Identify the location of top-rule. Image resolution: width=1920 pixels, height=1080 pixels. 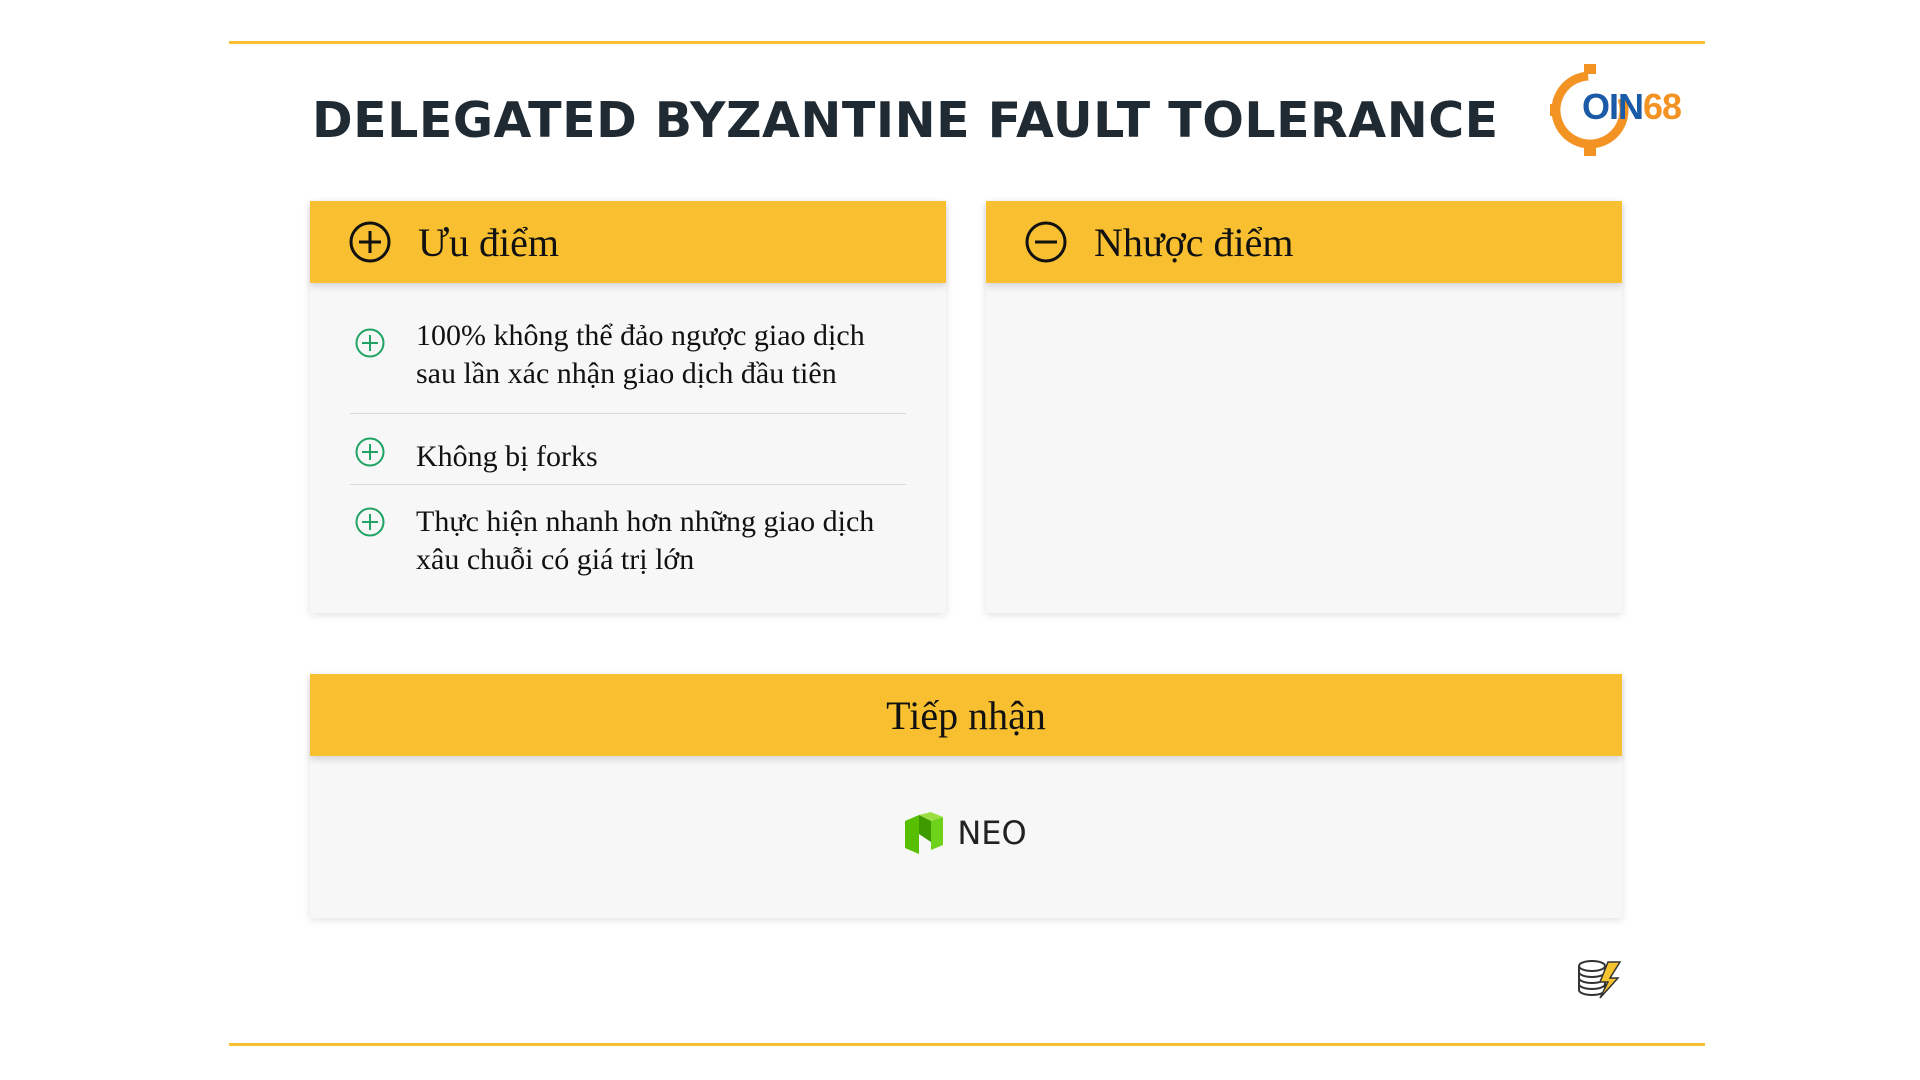
(967, 42).